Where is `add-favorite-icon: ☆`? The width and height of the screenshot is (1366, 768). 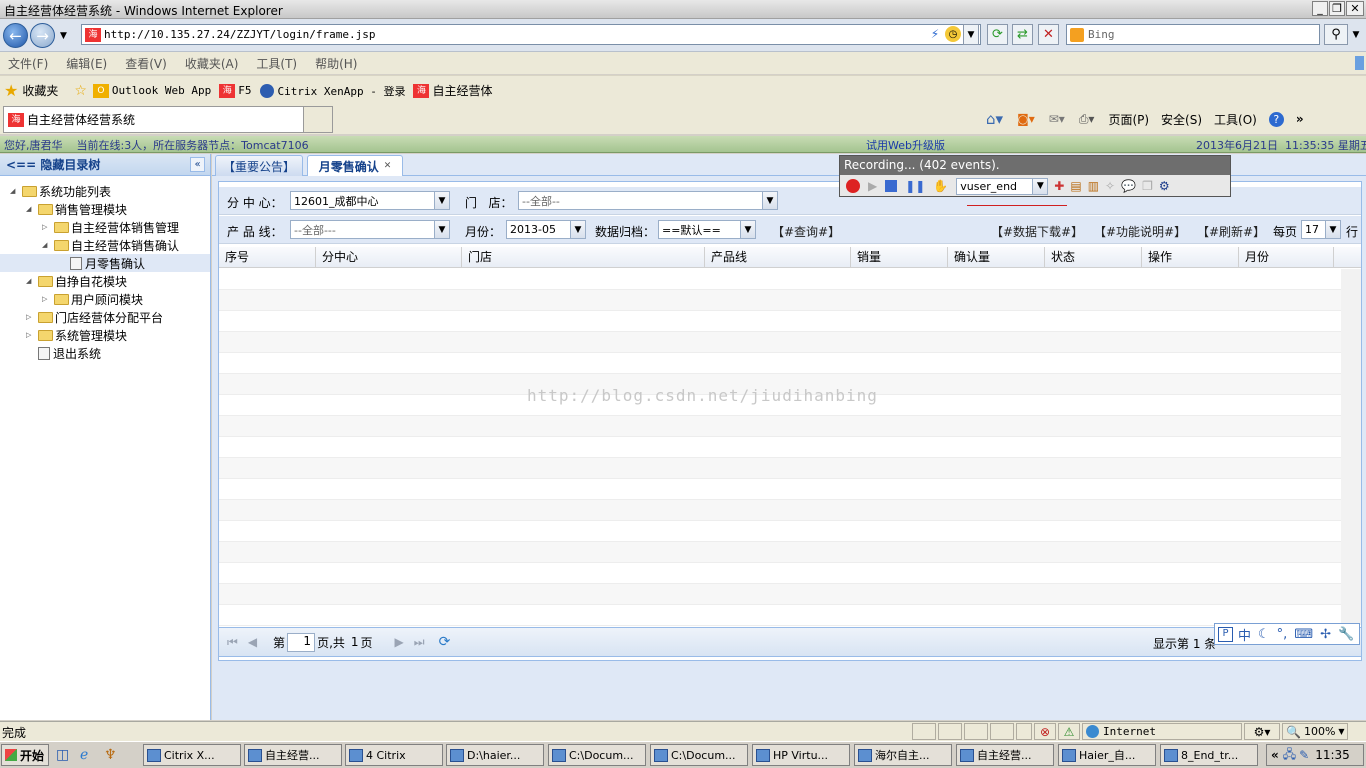
add-favorite-icon: ☆ is located at coordinates (80, 91).